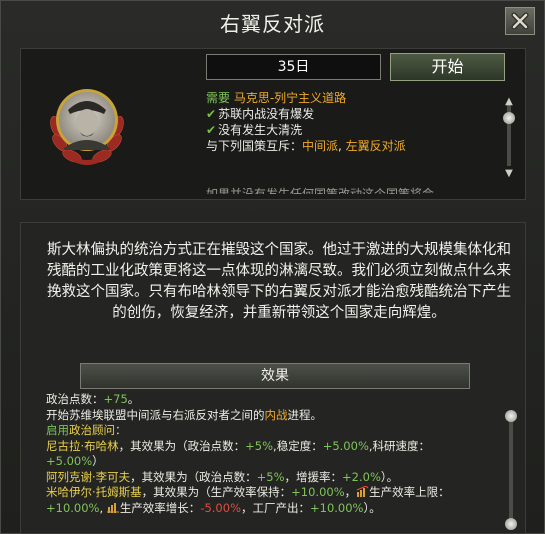  What do you see at coordinates (275, 376) in the screenshot?
I see `effects-header-button: 效果` at bounding box center [275, 376].